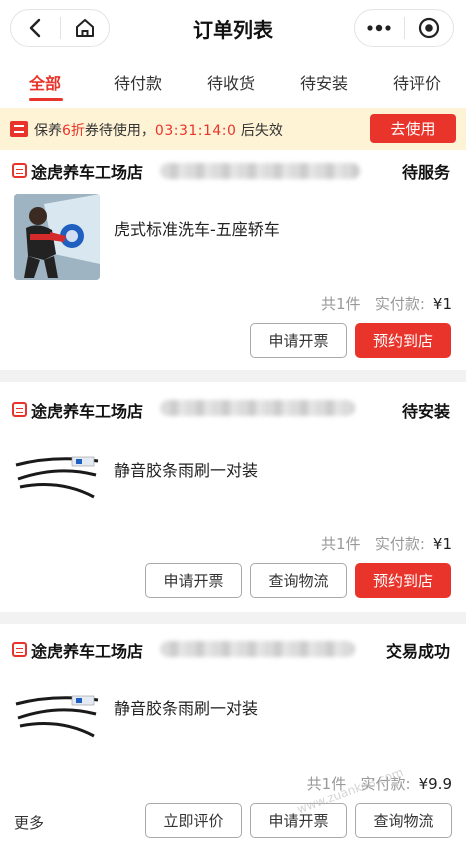 This screenshot has height=853, width=466. What do you see at coordinates (233, 28) in the screenshot?
I see `top-bar: 订单列表` at bounding box center [233, 28].